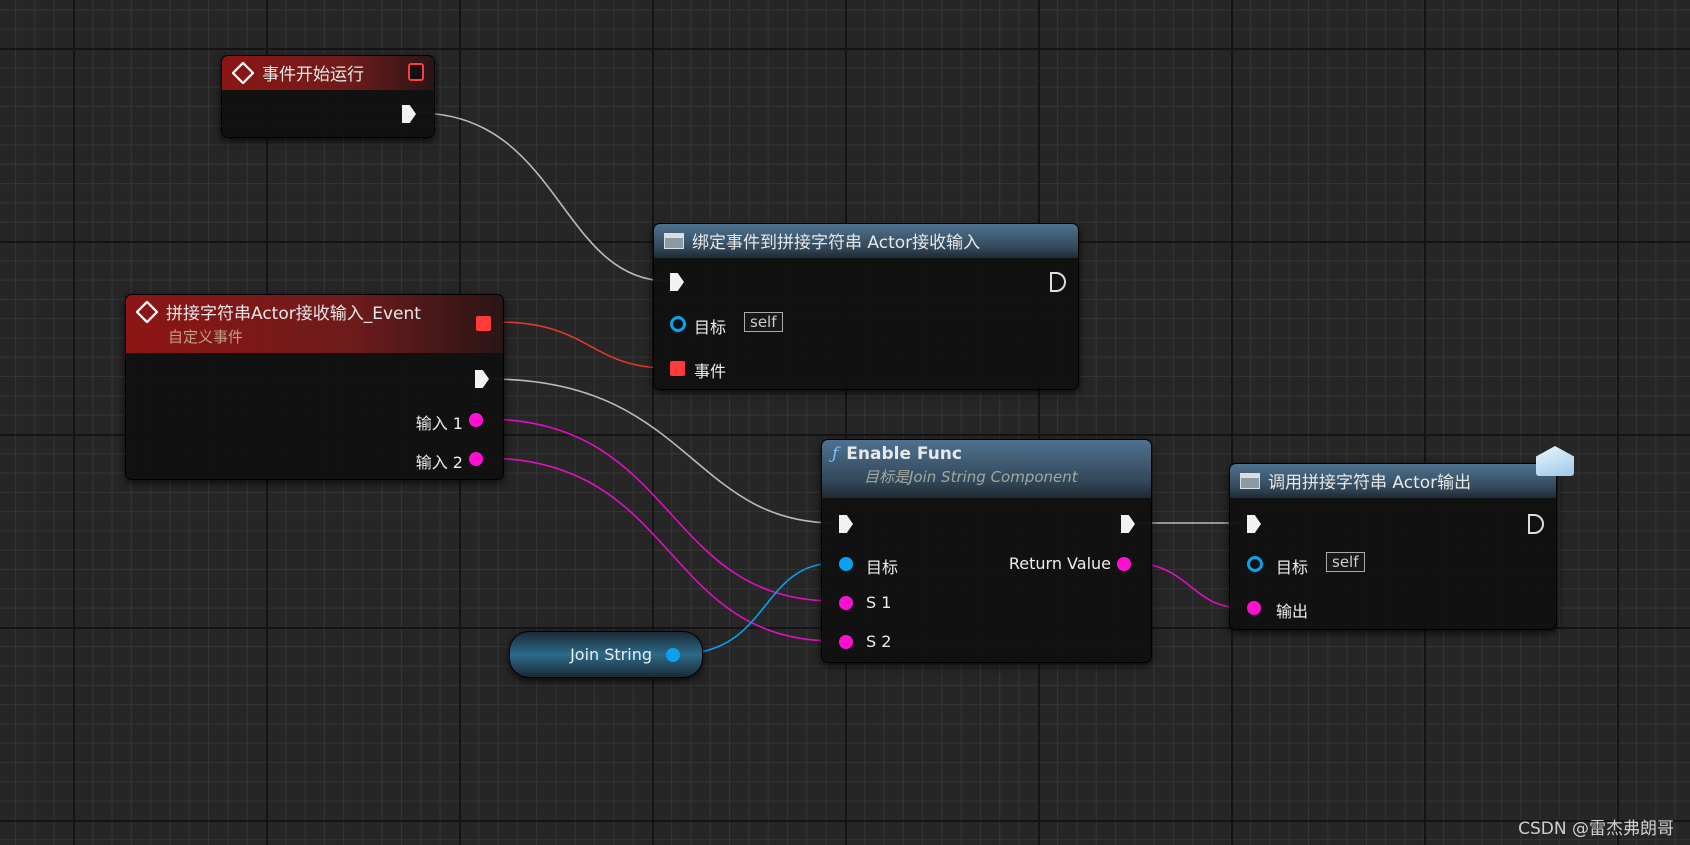 The width and height of the screenshot is (1690, 845). Describe the element at coordinates (293, 314) in the screenshot. I see `node-title: 拼接字符串Actor接收输入_Event` at that location.